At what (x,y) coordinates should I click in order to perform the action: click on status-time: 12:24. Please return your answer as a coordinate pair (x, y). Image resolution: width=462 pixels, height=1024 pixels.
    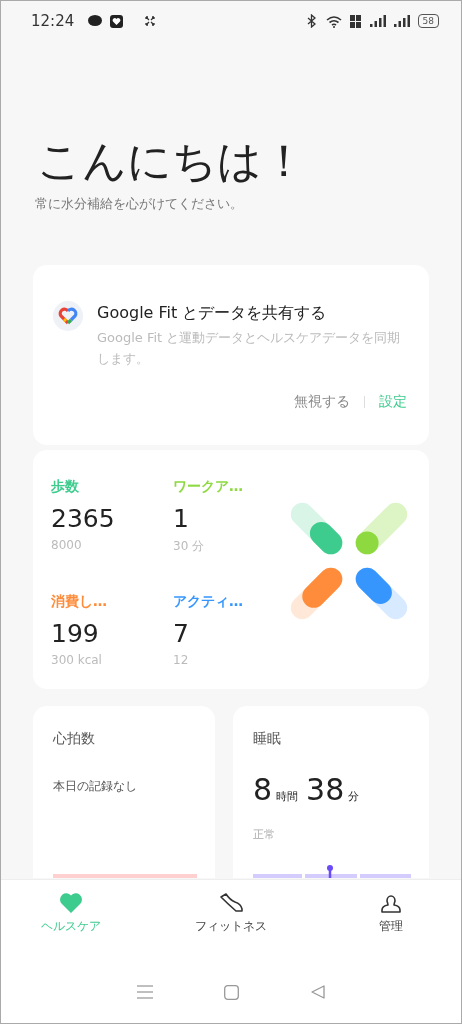
    Looking at the image, I should click on (53, 21).